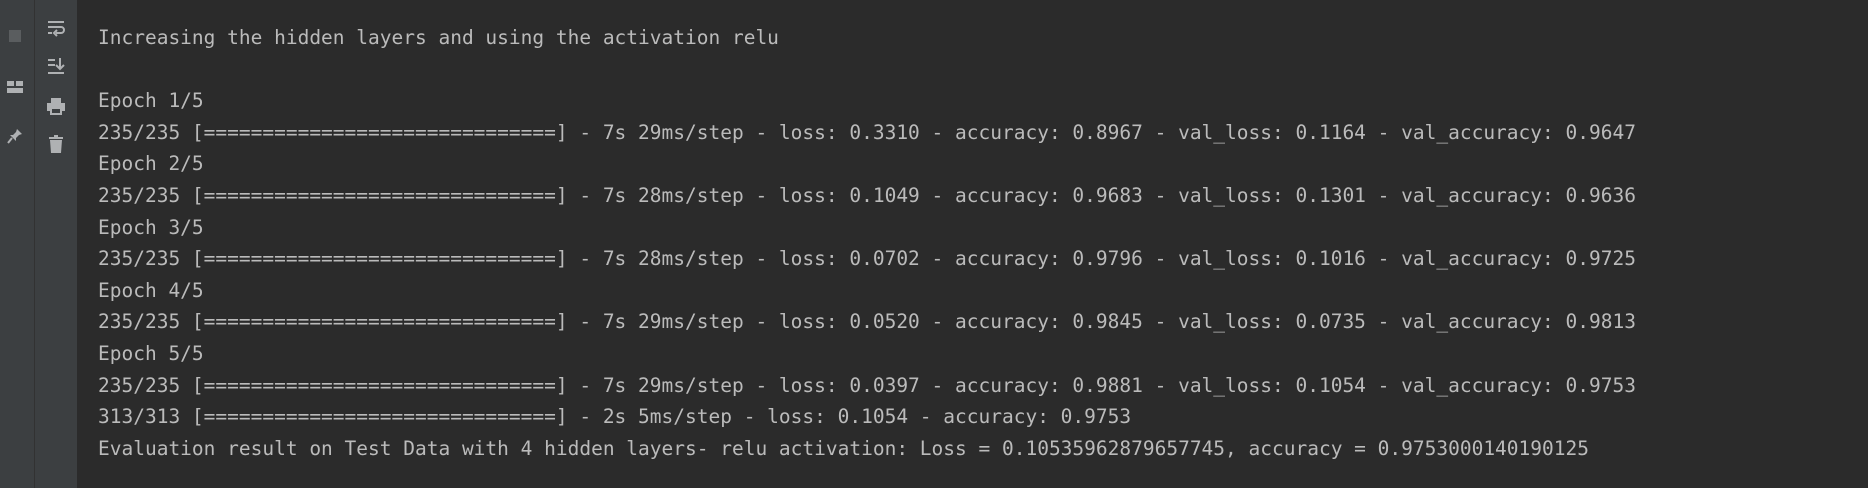 The image size is (1868, 488). What do you see at coordinates (56, 28) in the screenshot?
I see `soft-wrap-icon` at bounding box center [56, 28].